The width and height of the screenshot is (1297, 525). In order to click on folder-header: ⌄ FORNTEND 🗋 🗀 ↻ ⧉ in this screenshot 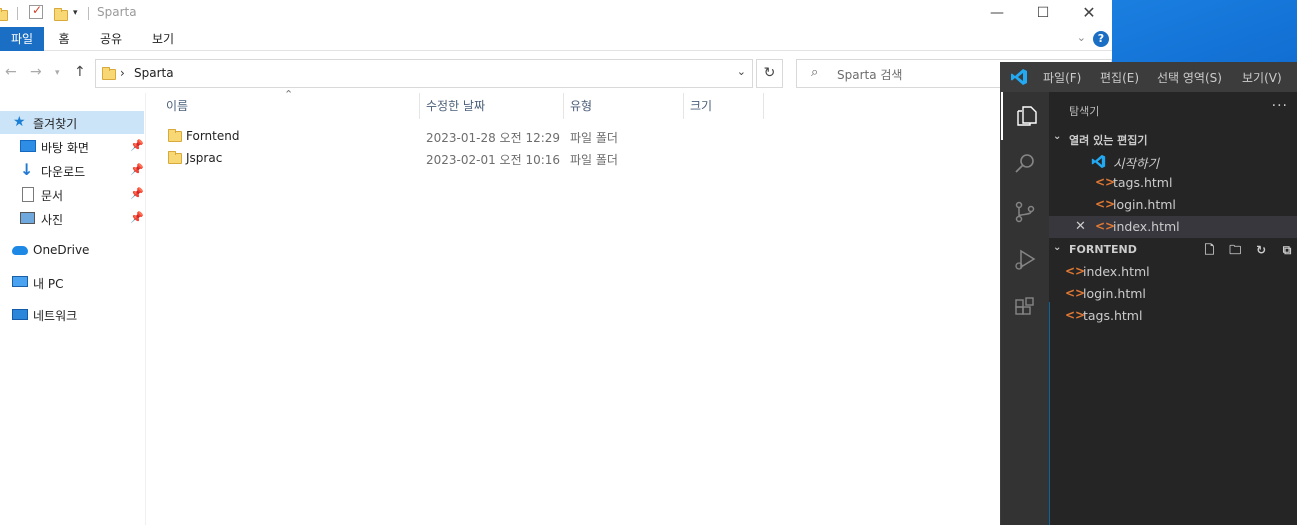, I will do `click(1173, 250)`.